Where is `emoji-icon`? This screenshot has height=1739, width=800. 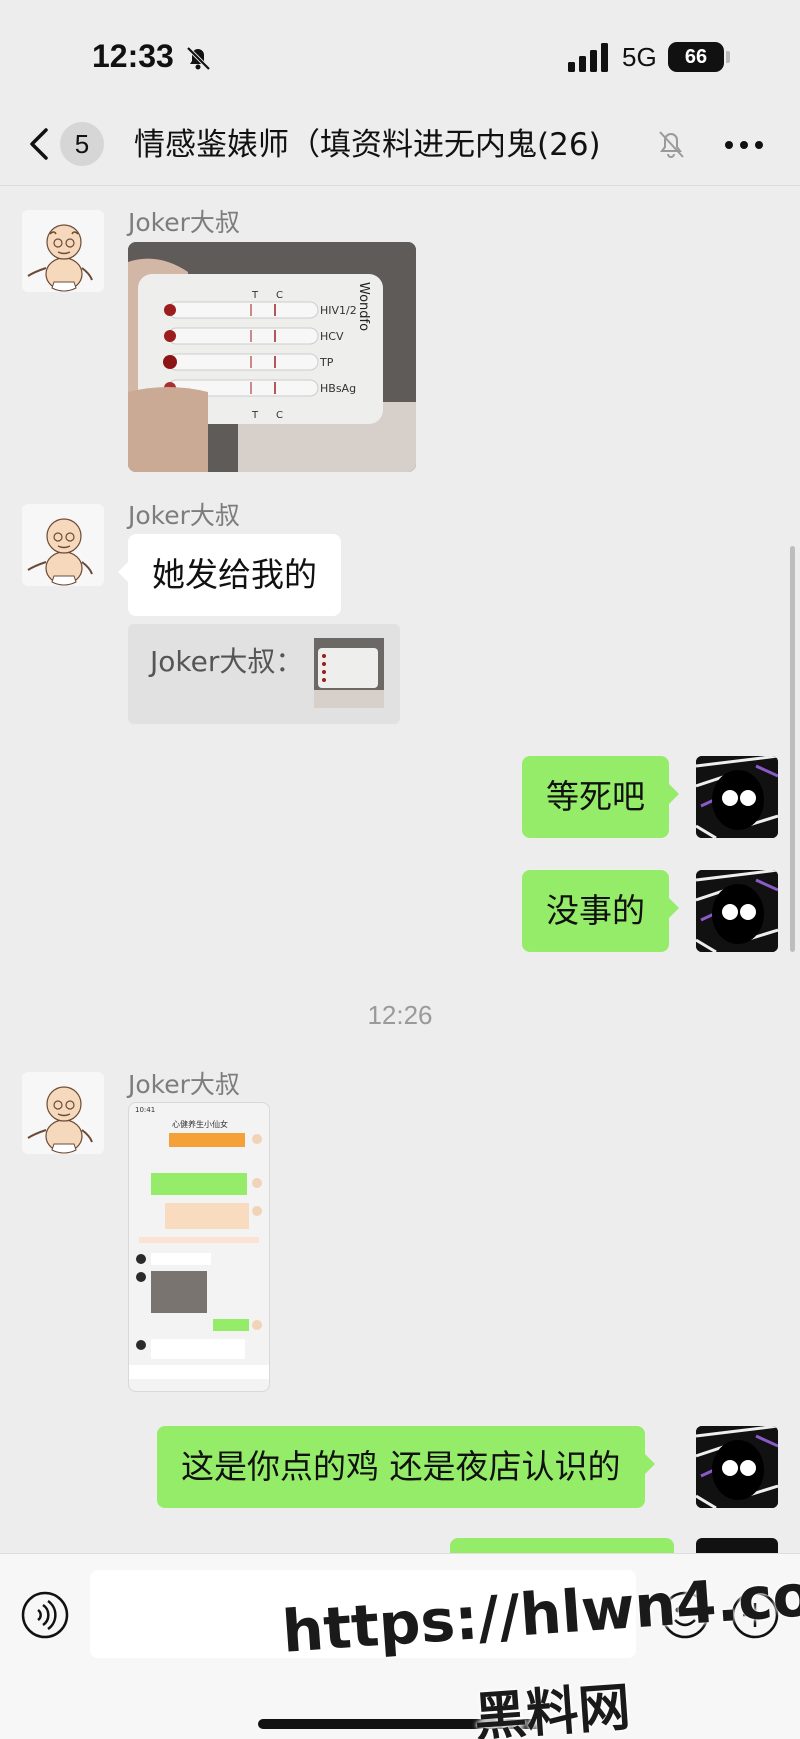 emoji-icon is located at coordinates (685, 1615).